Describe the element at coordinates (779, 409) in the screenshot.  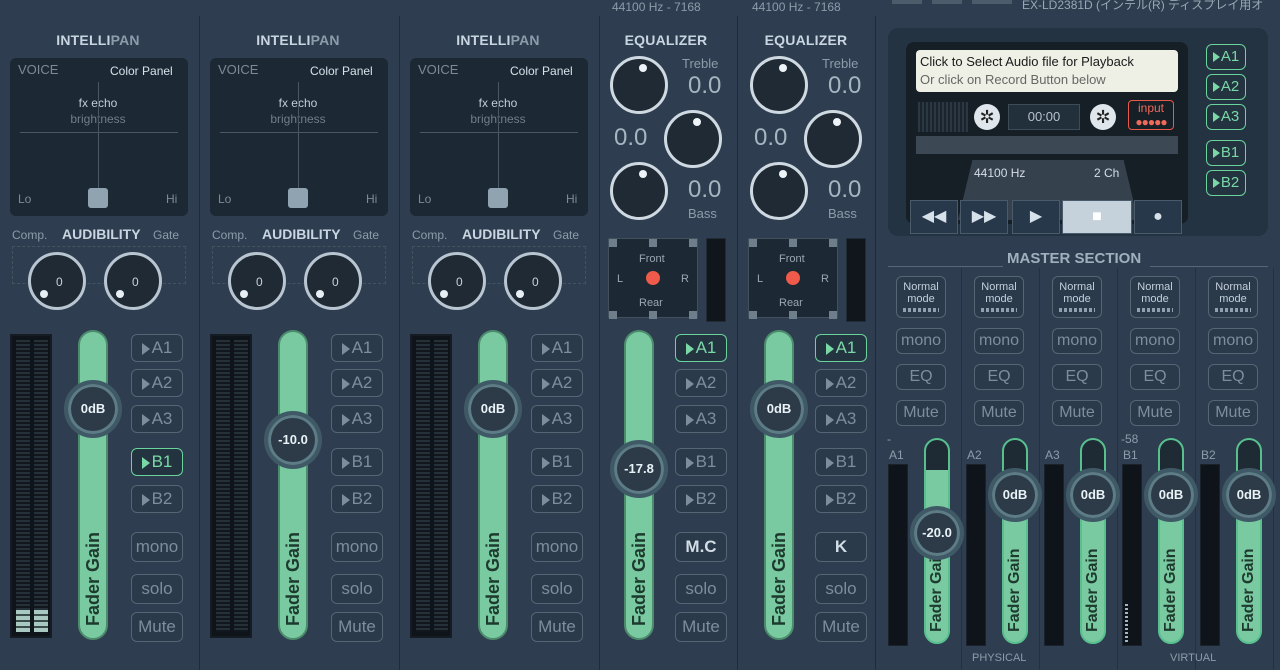
I see `virtual-strip-2-fader-knob: 0dB` at that location.